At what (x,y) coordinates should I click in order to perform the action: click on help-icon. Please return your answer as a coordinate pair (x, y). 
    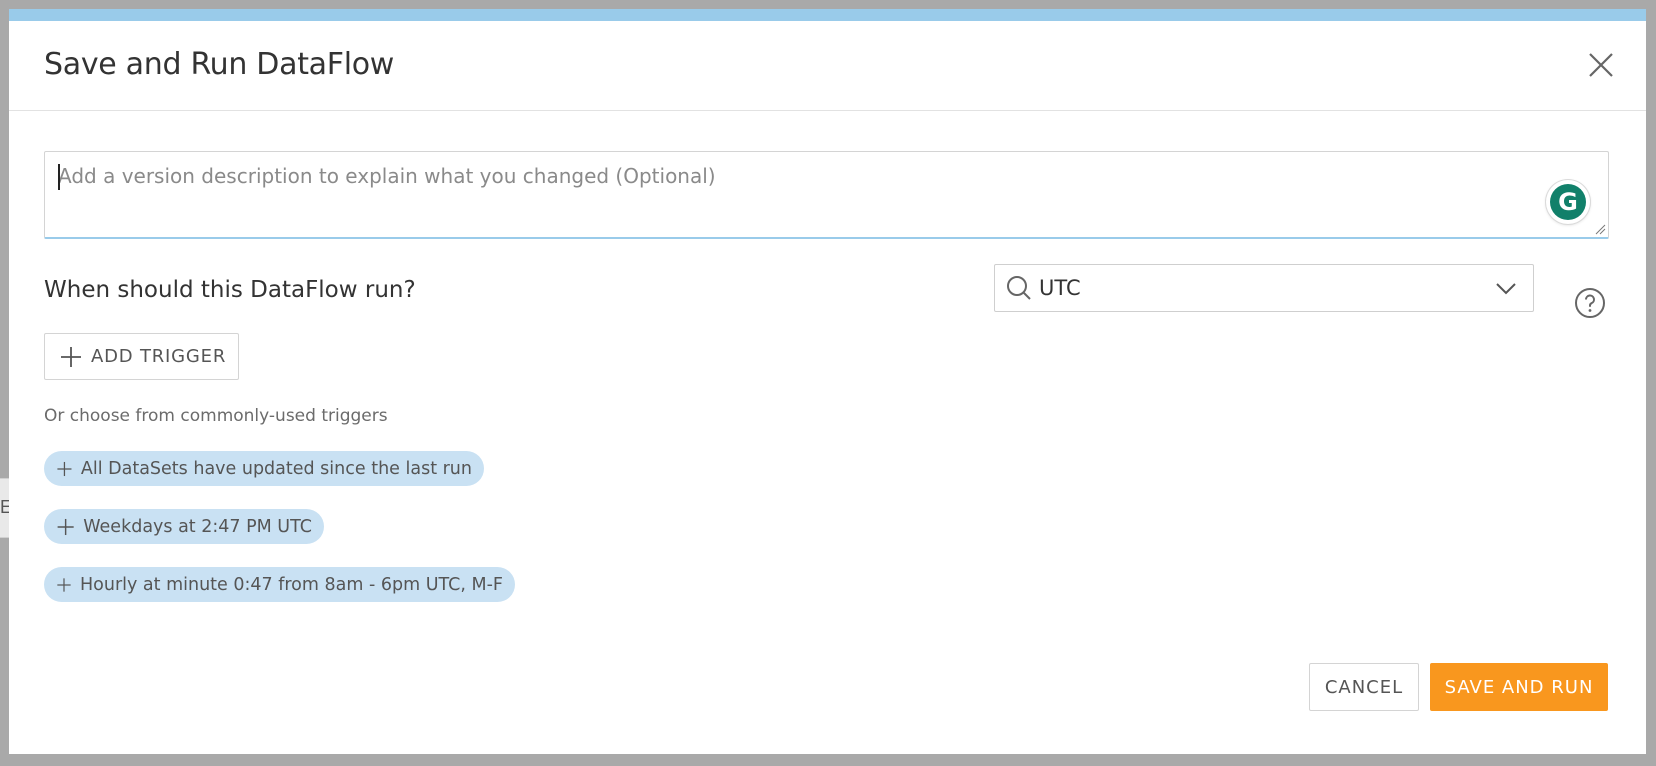
    Looking at the image, I should click on (1590, 303).